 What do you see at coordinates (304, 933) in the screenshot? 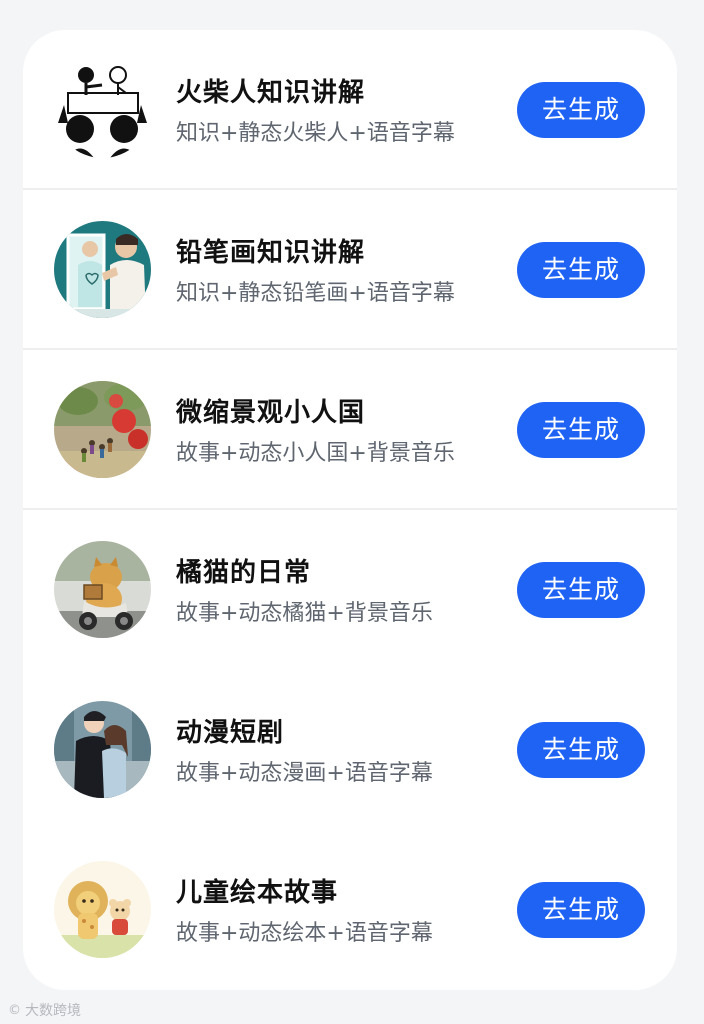
I see `item-subtitle: 故事+动态绘本+语音字幕` at bounding box center [304, 933].